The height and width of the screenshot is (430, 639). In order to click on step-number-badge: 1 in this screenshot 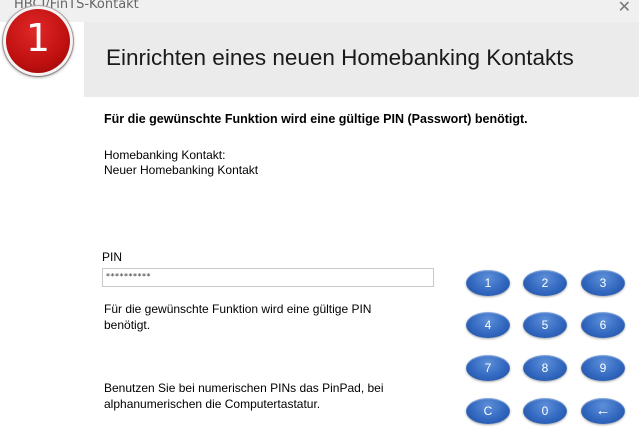, I will do `click(38, 41)`.